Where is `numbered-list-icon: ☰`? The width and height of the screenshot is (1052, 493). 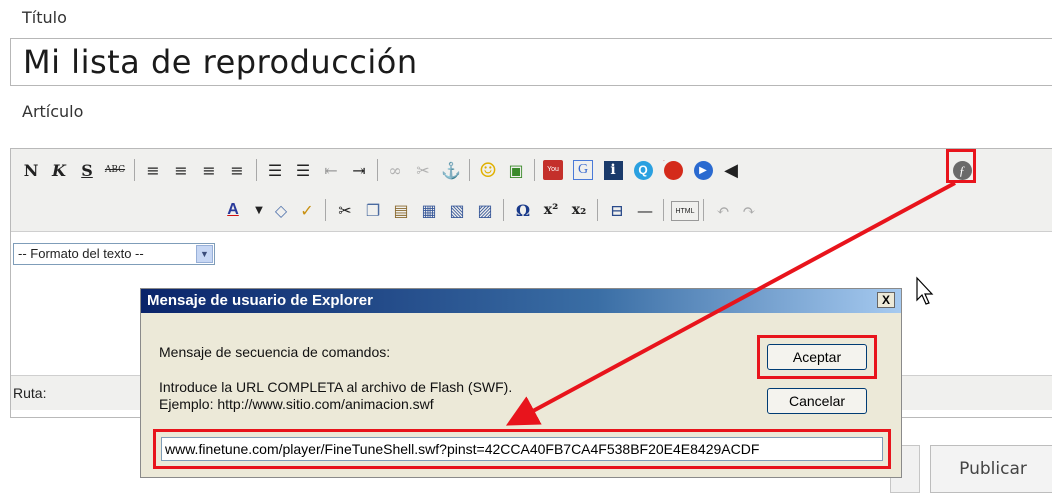
numbered-list-icon: ☰ is located at coordinates (303, 170).